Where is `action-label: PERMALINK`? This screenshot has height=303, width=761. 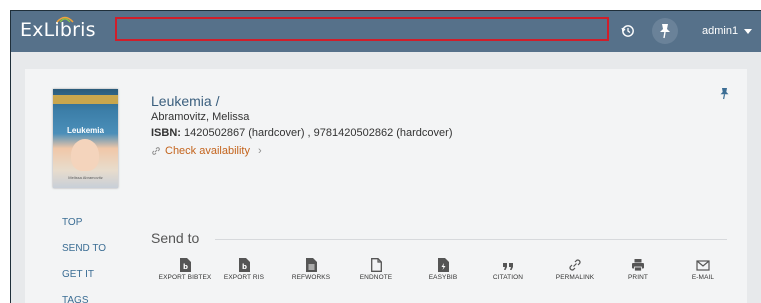
action-label: PERMALINK is located at coordinates (575, 277).